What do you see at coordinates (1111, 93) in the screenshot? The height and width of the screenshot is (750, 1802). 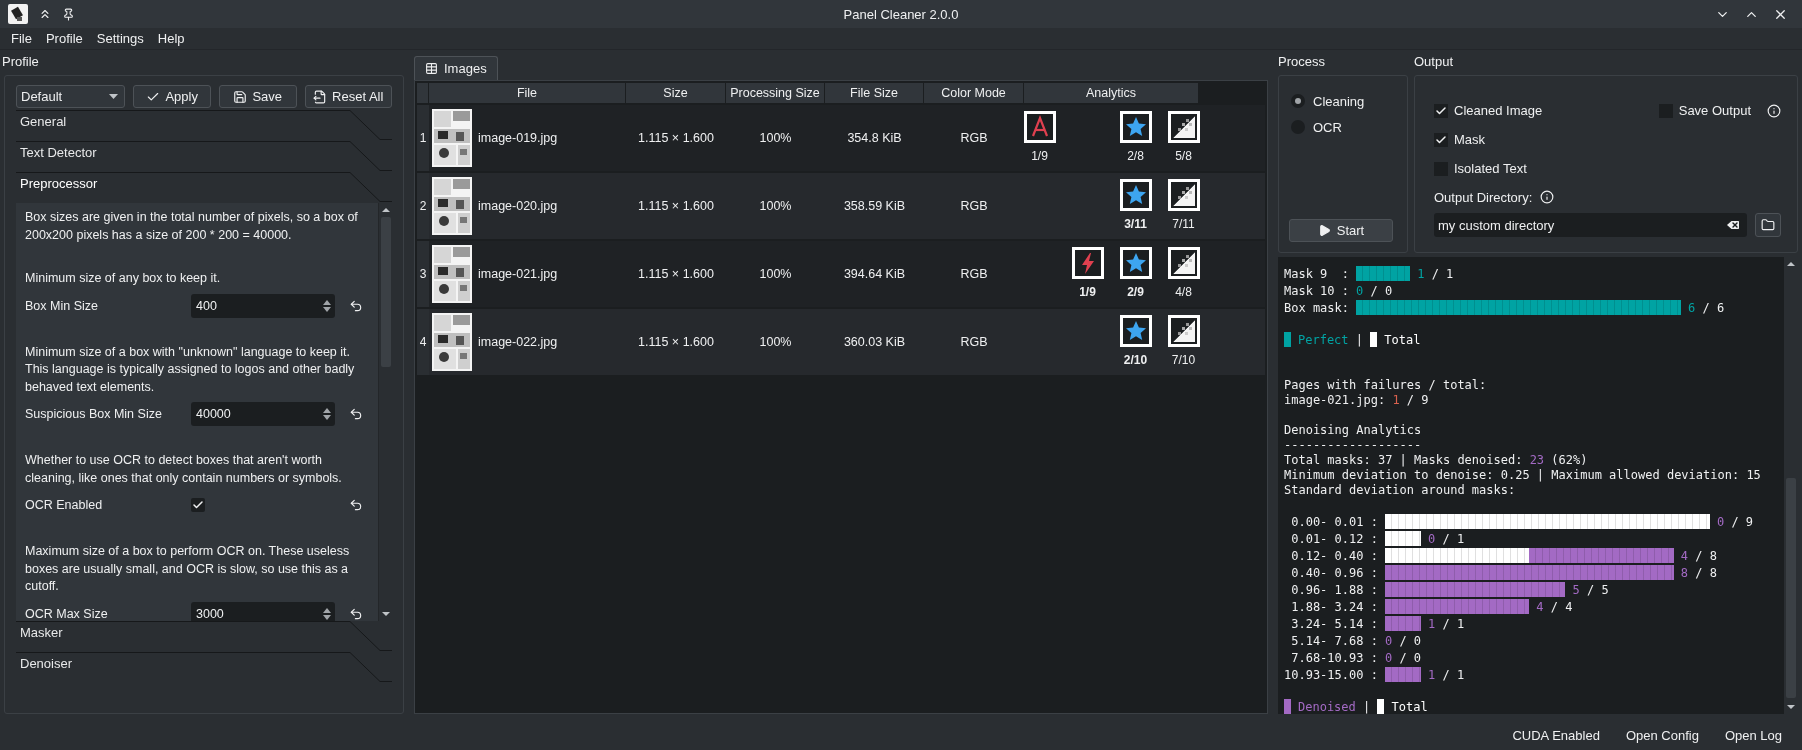 I see `column-header: Analytics` at bounding box center [1111, 93].